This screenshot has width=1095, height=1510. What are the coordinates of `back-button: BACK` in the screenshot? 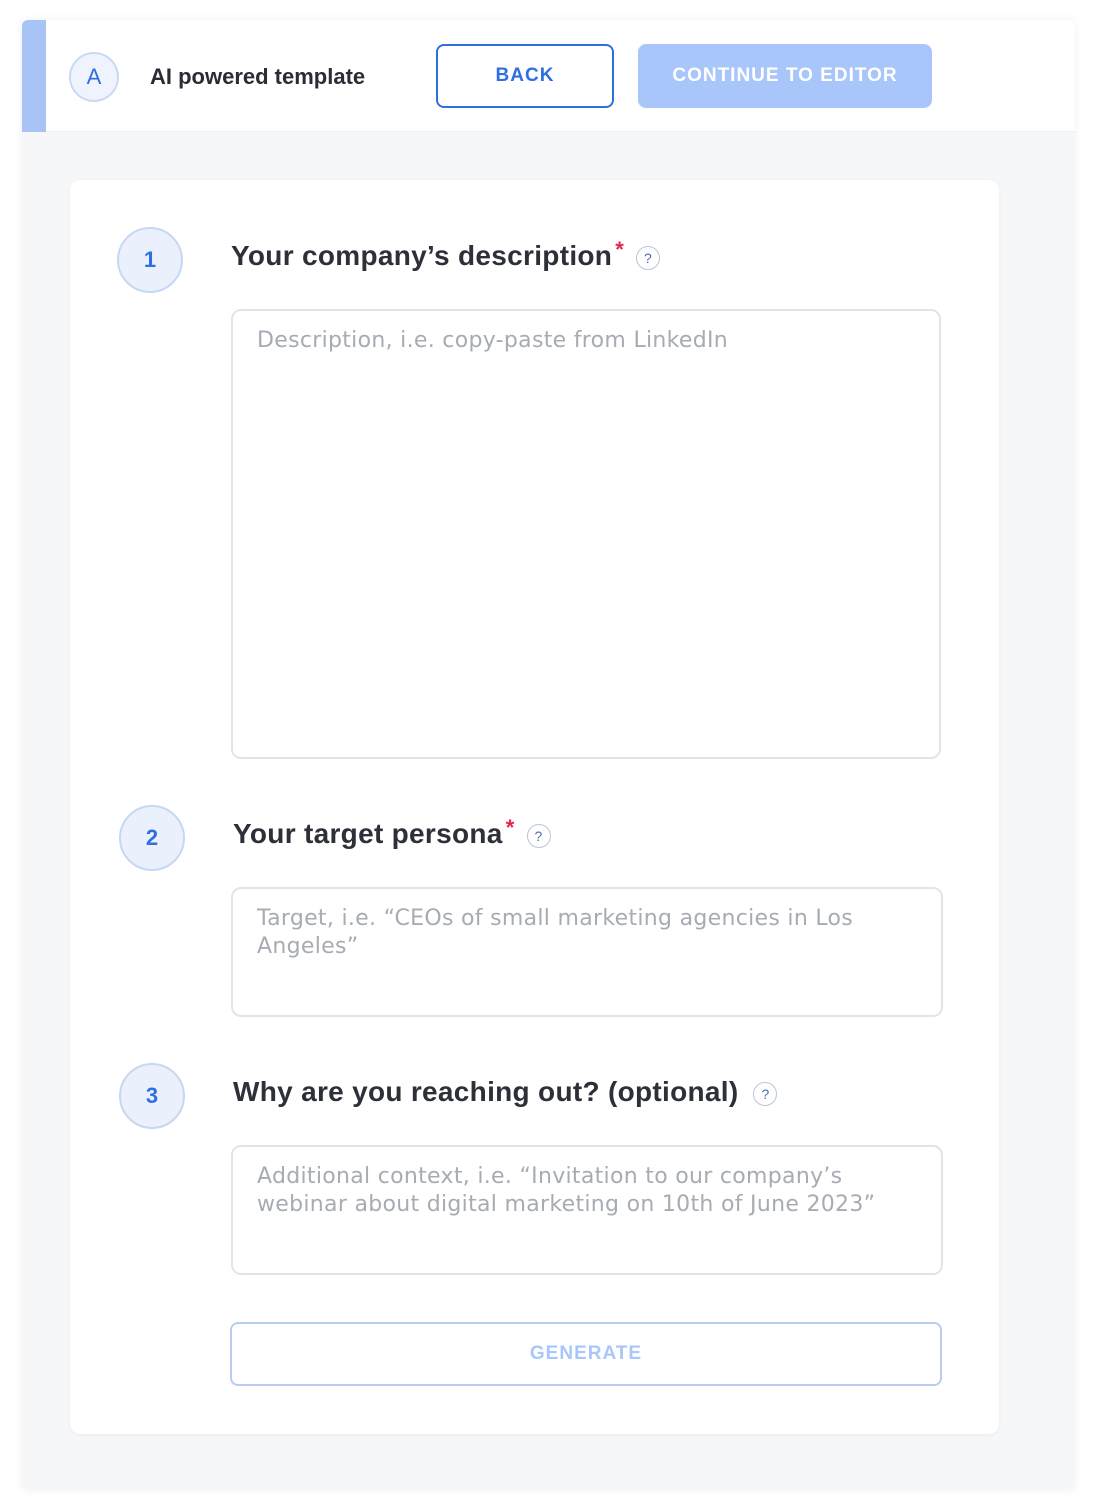 It's located at (525, 76).